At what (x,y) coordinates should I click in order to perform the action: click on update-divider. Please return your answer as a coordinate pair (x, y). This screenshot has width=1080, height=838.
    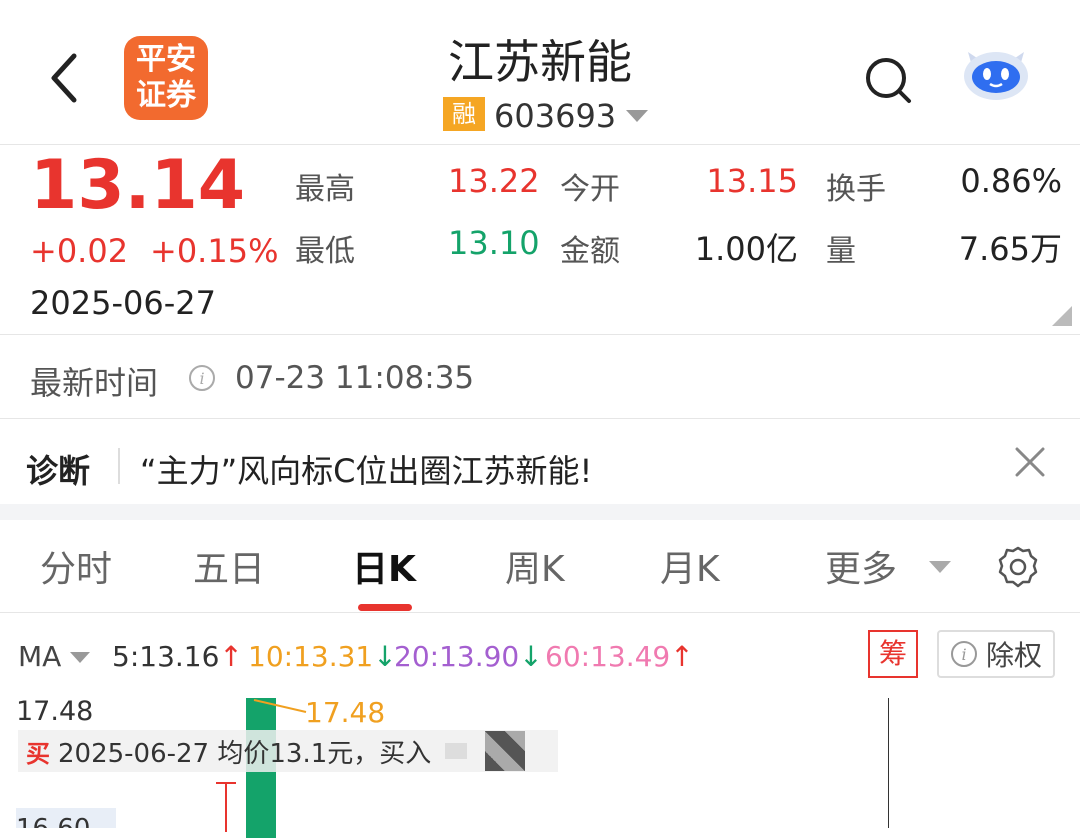
    Looking at the image, I should click on (540, 418).